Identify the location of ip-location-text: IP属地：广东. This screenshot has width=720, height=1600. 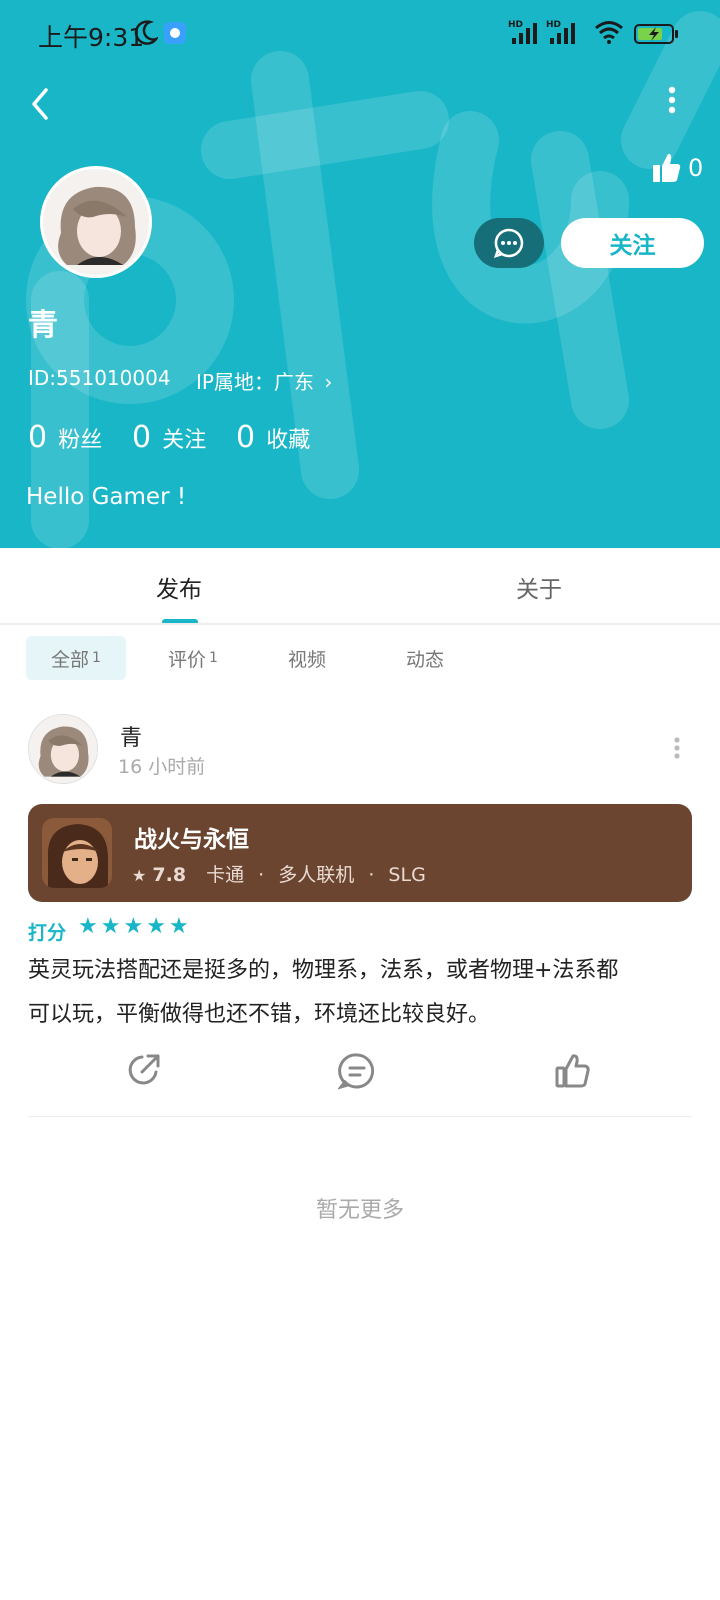
(255, 382).